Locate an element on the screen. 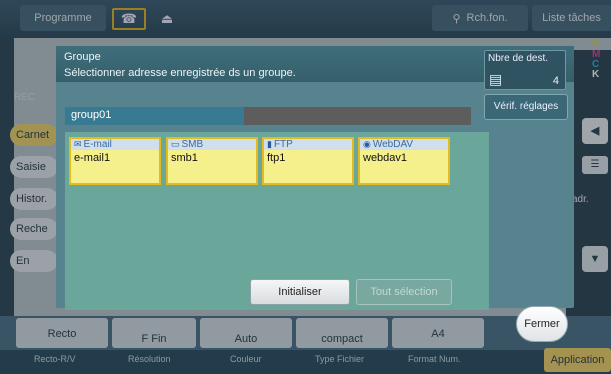  group-name: group01 is located at coordinates (91, 115).